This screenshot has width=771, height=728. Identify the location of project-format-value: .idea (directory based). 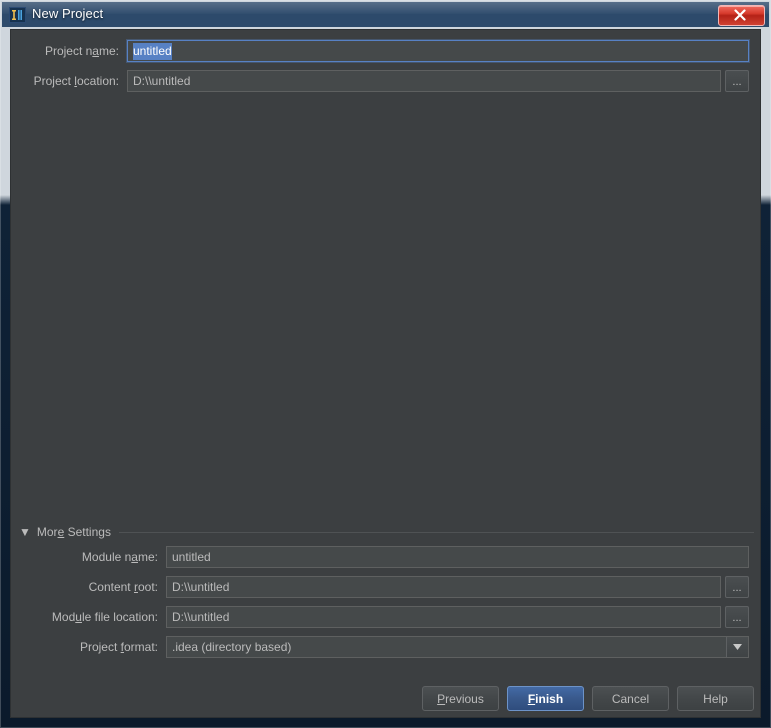
(232, 647).